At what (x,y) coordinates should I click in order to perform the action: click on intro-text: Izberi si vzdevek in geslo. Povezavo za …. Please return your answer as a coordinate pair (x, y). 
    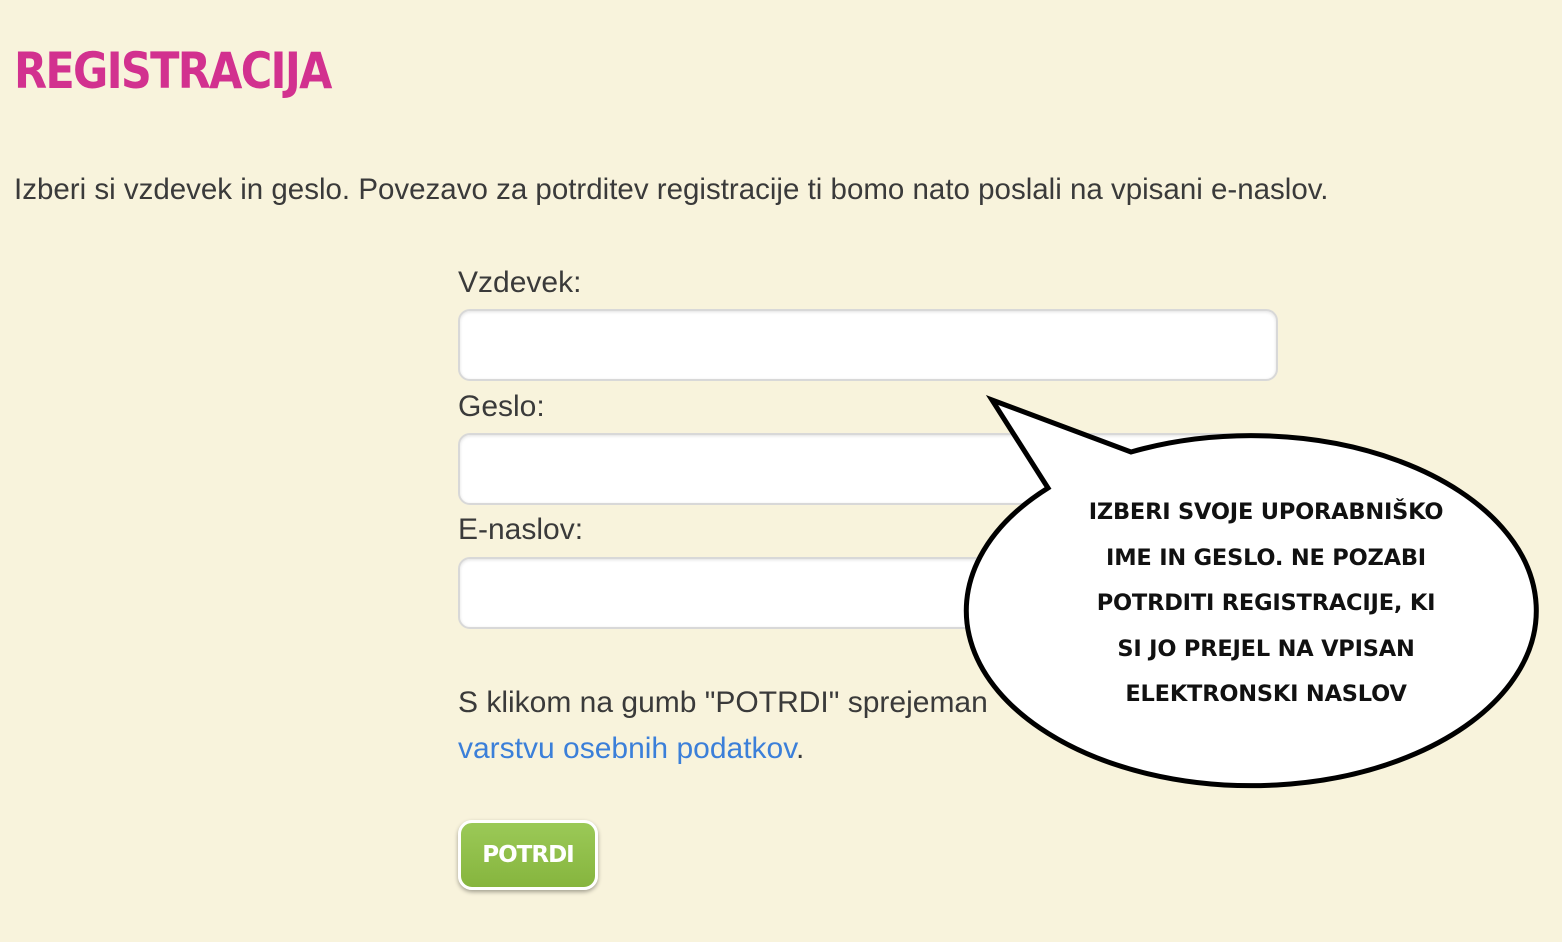
    Looking at the image, I should click on (671, 189).